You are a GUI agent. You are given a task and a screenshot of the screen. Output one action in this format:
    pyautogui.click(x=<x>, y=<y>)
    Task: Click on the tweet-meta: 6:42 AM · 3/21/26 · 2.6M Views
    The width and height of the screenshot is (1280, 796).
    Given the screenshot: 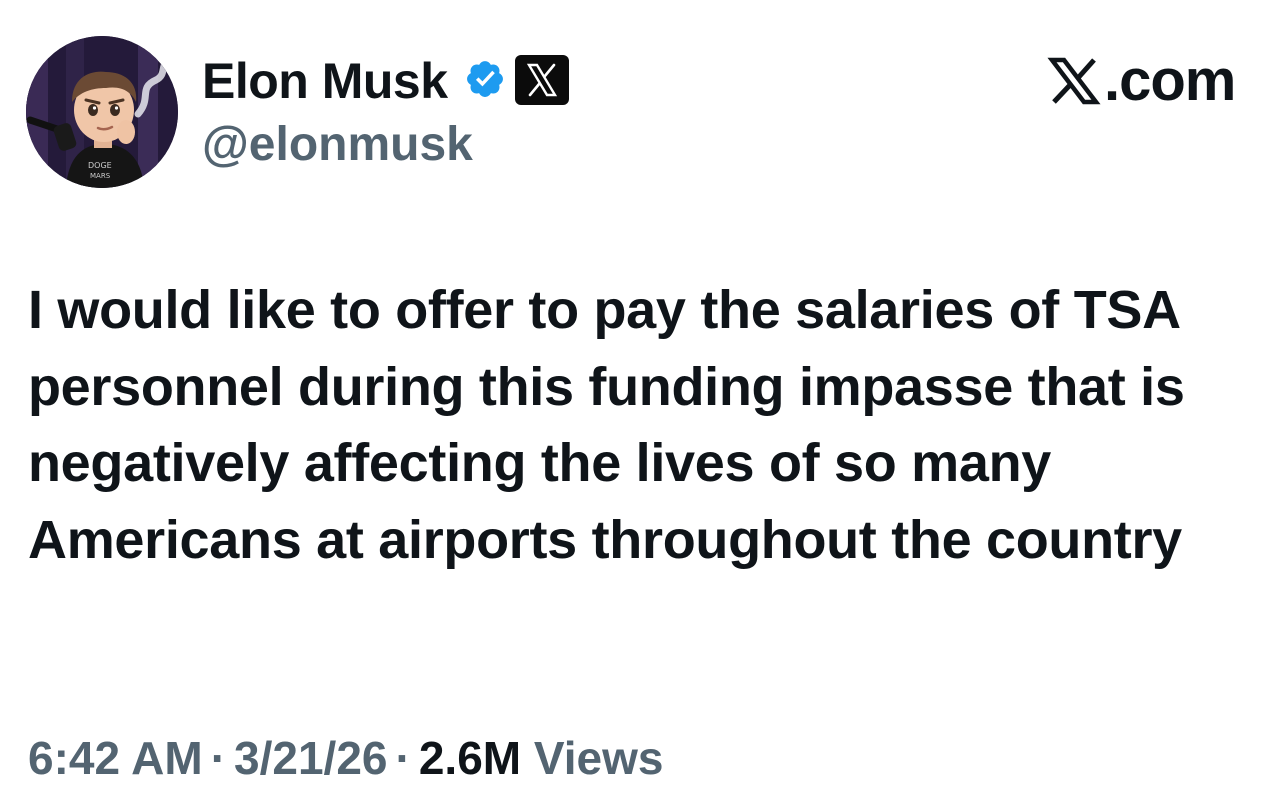 What is the action you would take?
    pyautogui.click(x=345, y=758)
    